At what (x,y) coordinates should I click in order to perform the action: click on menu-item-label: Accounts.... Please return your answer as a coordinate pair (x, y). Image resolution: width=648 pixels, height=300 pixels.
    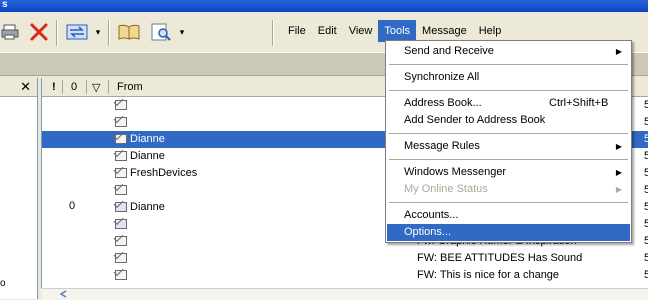
    Looking at the image, I should click on (431, 215).